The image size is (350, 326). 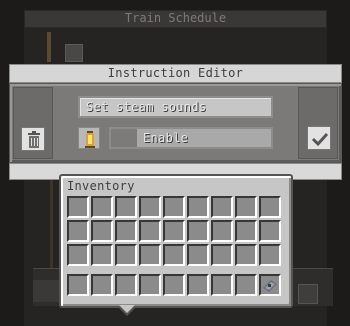 I want to click on item-icon, so click(x=270, y=286).